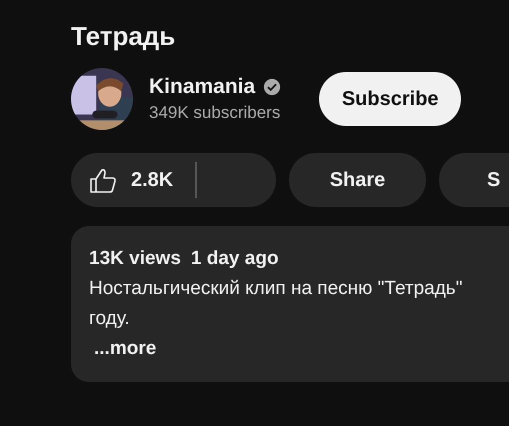  What do you see at coordinates (152, 180) in the screenshot?
I see `like-count: 2.8K` at bounding box center [152, 180].